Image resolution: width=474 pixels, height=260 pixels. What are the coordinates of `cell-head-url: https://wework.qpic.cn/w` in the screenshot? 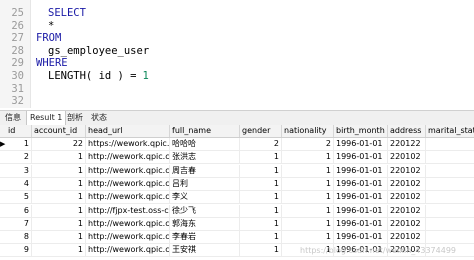 It's located at (128, 144).